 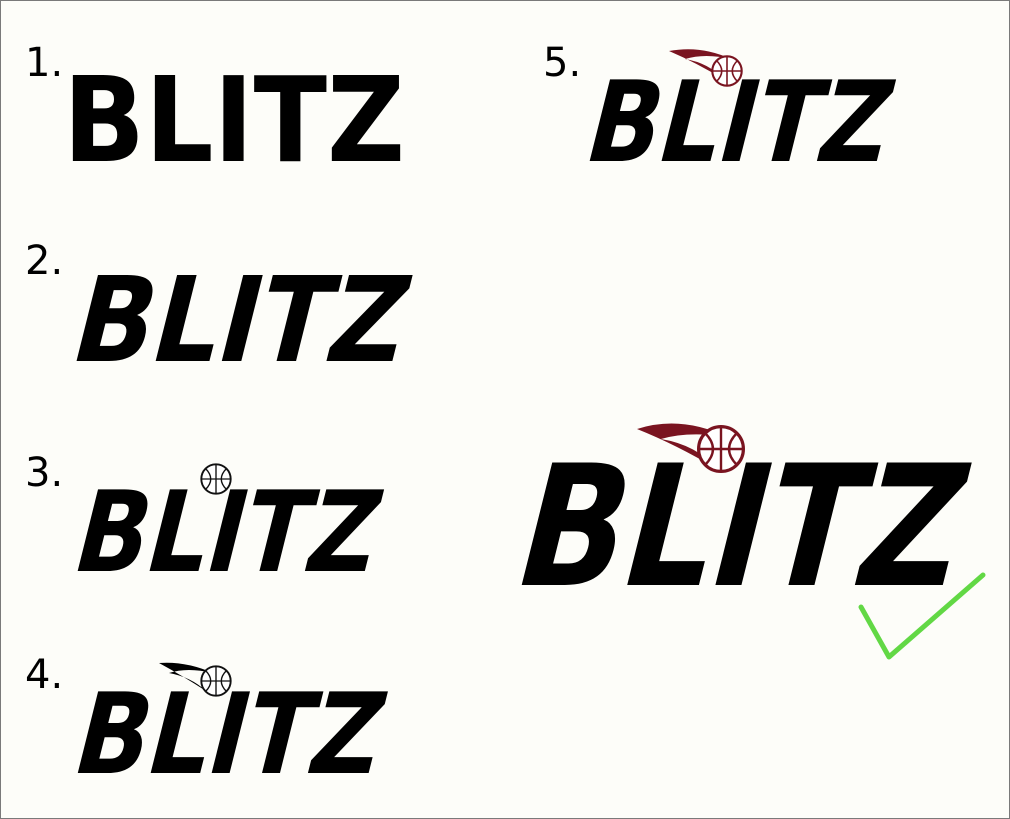 I want to click on logo-4-basketball-icon, so click(x=216, y=681).